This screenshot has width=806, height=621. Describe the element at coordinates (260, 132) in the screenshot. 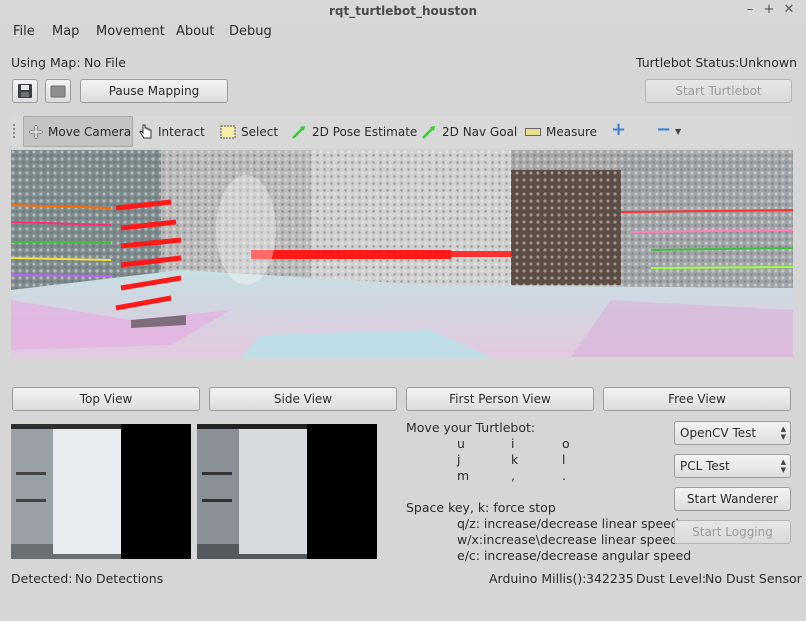

I see `tool-select-label: Select` at that location.